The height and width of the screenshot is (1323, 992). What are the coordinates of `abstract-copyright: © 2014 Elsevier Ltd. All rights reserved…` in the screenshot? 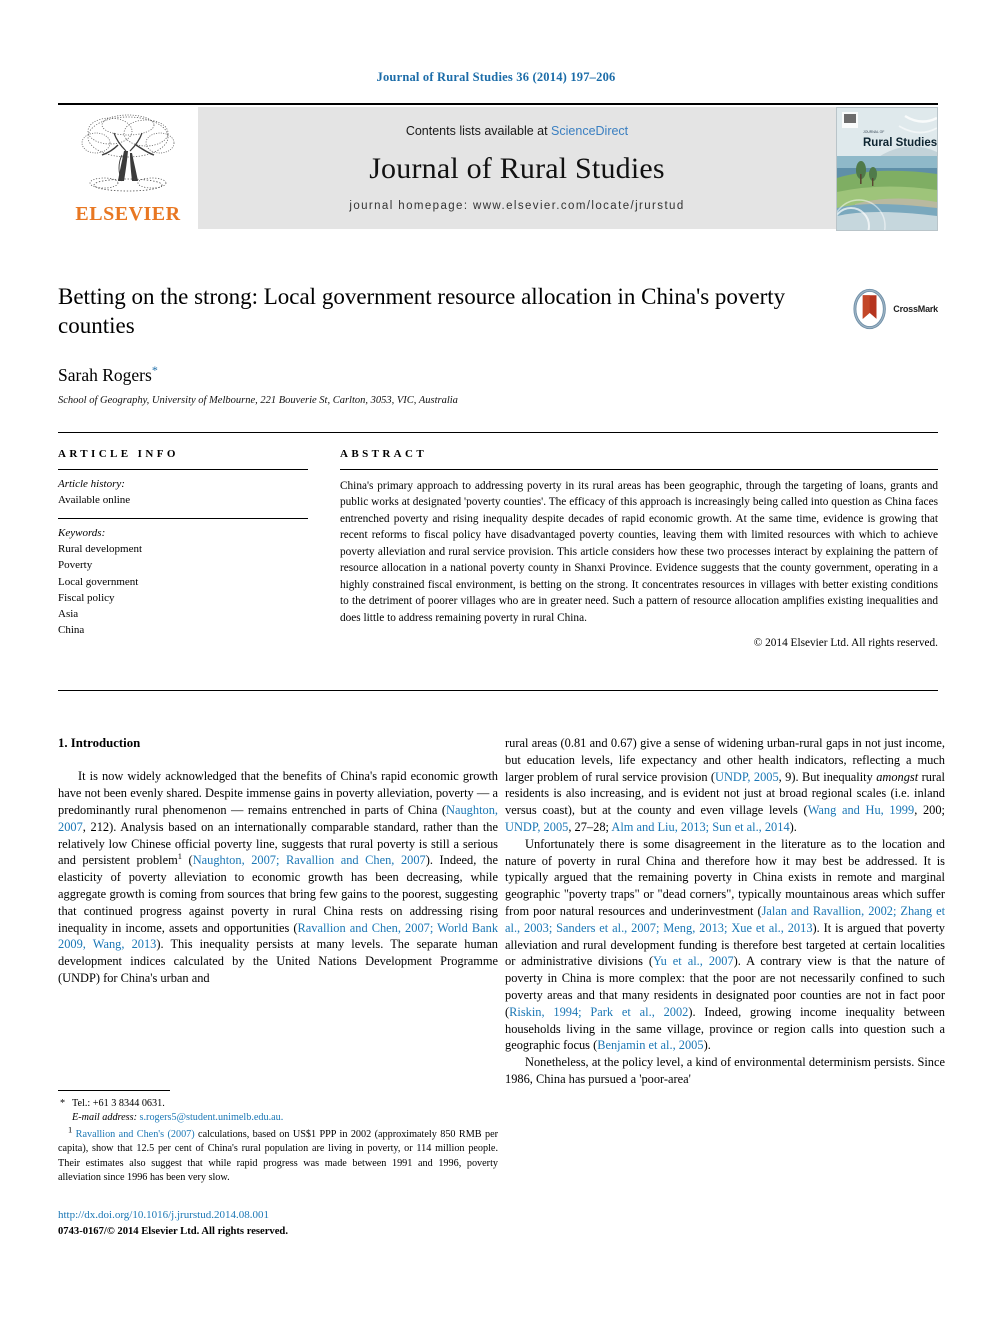 It's located at (845, 643).